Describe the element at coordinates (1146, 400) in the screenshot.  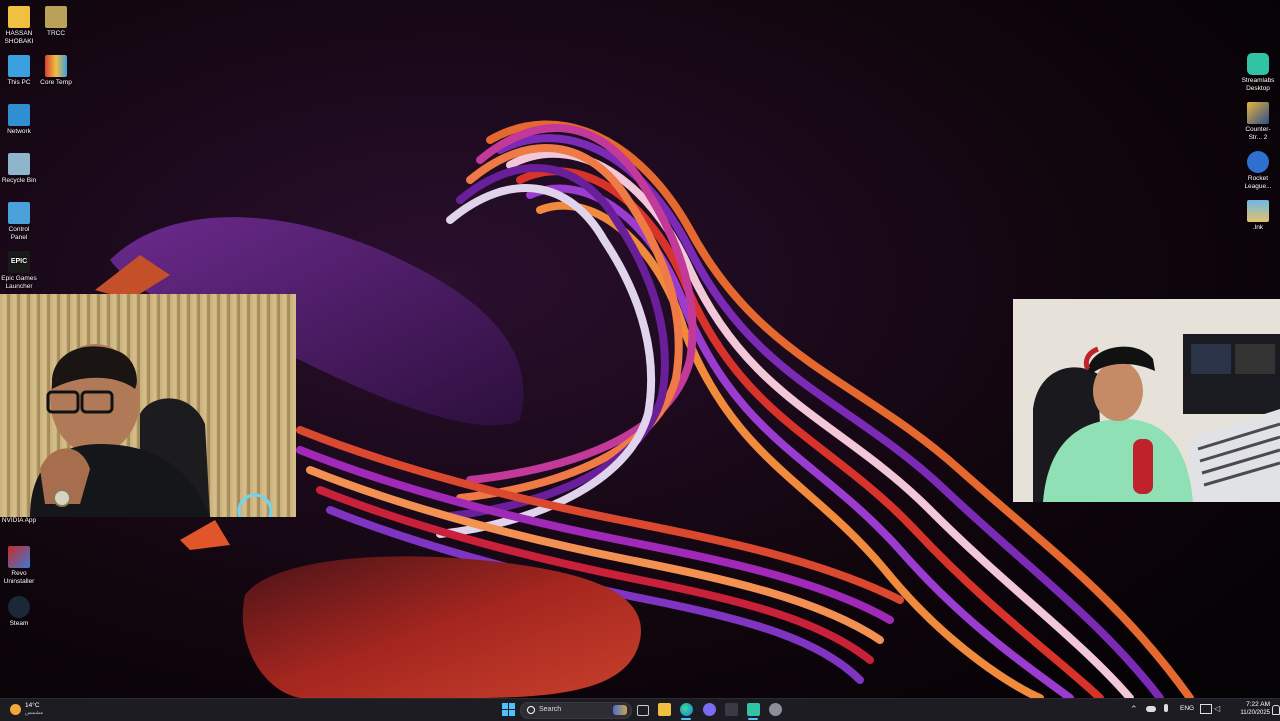
I see `webcam-overlay-right` at that location.